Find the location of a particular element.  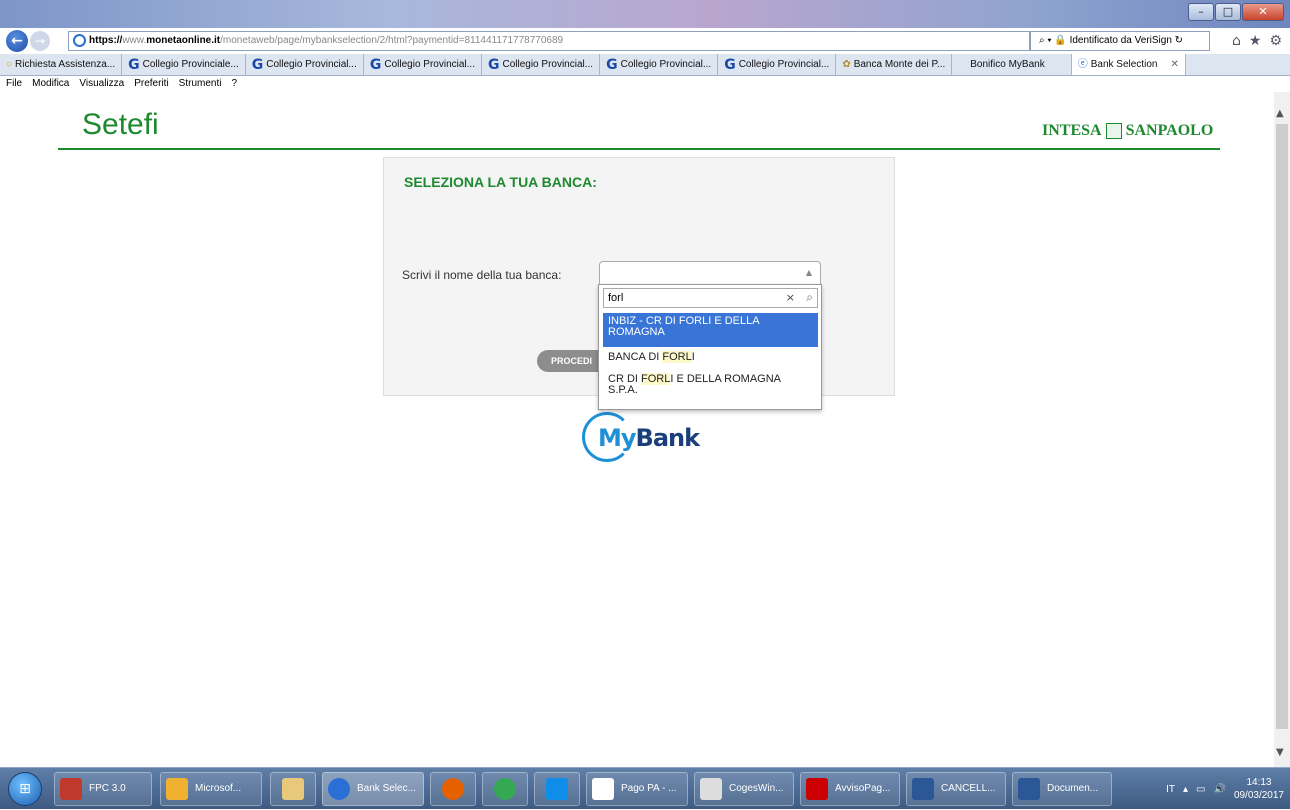

system-tray: IT ▴ ▭ 🔊 14:13 09/03/2017 is located at coordinates (1225, 789).